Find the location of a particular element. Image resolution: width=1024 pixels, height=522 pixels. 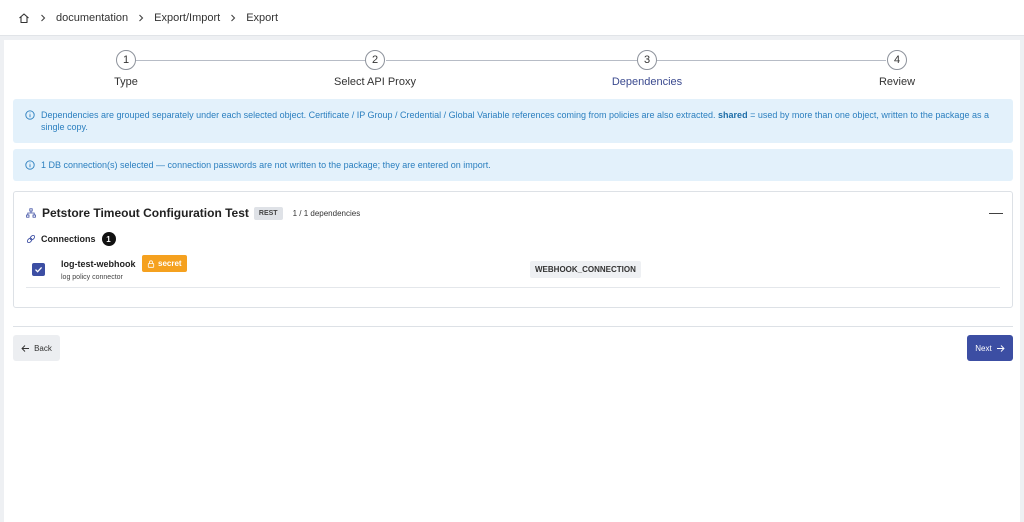

info-text-bold: shared is located at coordinates (733, 115).